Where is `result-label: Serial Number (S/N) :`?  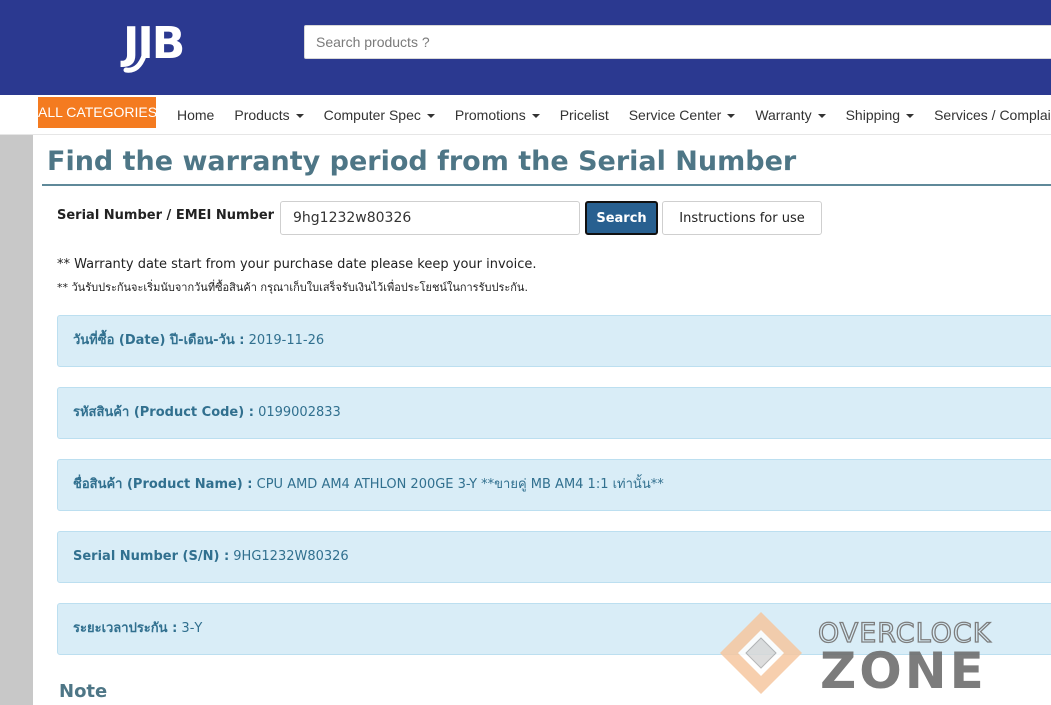
result-label: Serial Number (S/N) : is located at coordinates (151, 556).